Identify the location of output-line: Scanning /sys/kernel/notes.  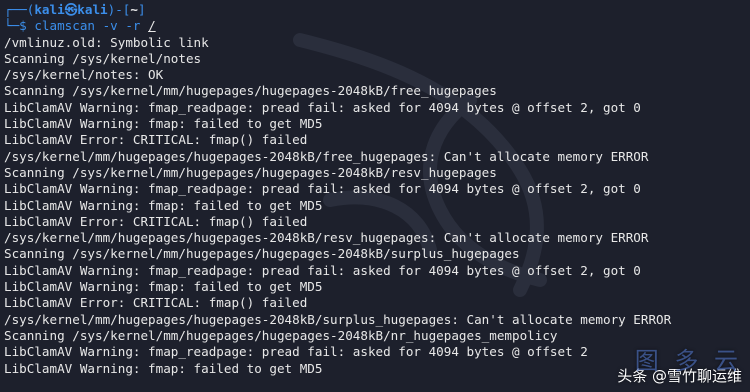
(103, 58).